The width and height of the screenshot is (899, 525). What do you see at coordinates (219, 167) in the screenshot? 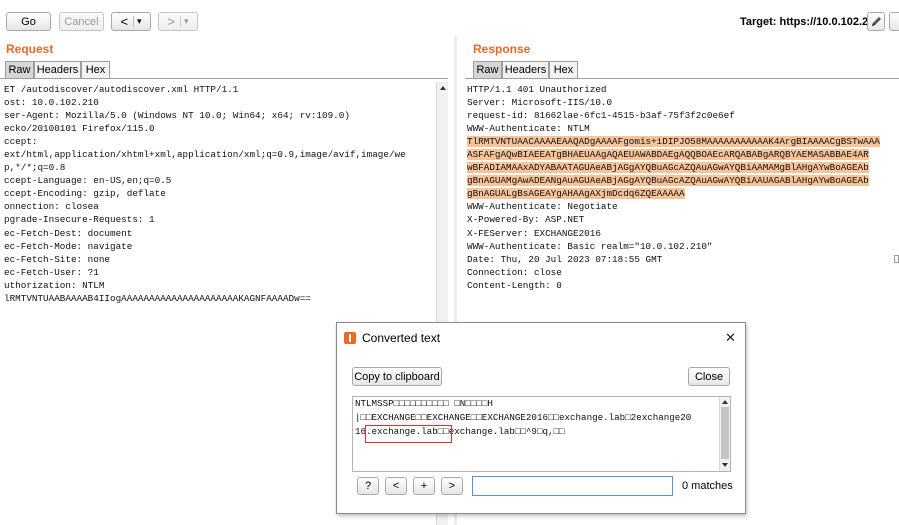
I see `request-line: p,*/*;q=0.8` at bounding box center [219, 167].